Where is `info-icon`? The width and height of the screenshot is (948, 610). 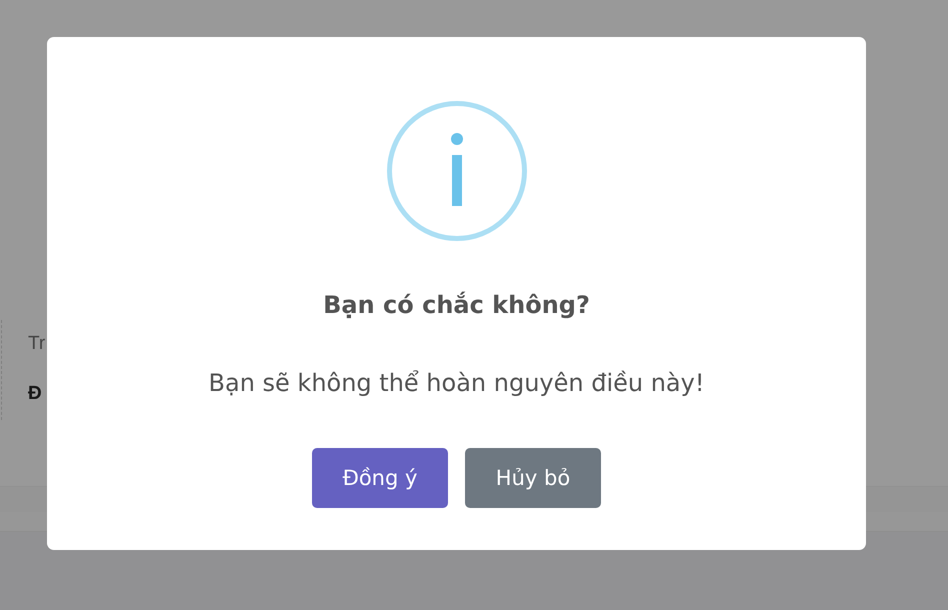 info-icon is located at coordinates (456, 171).